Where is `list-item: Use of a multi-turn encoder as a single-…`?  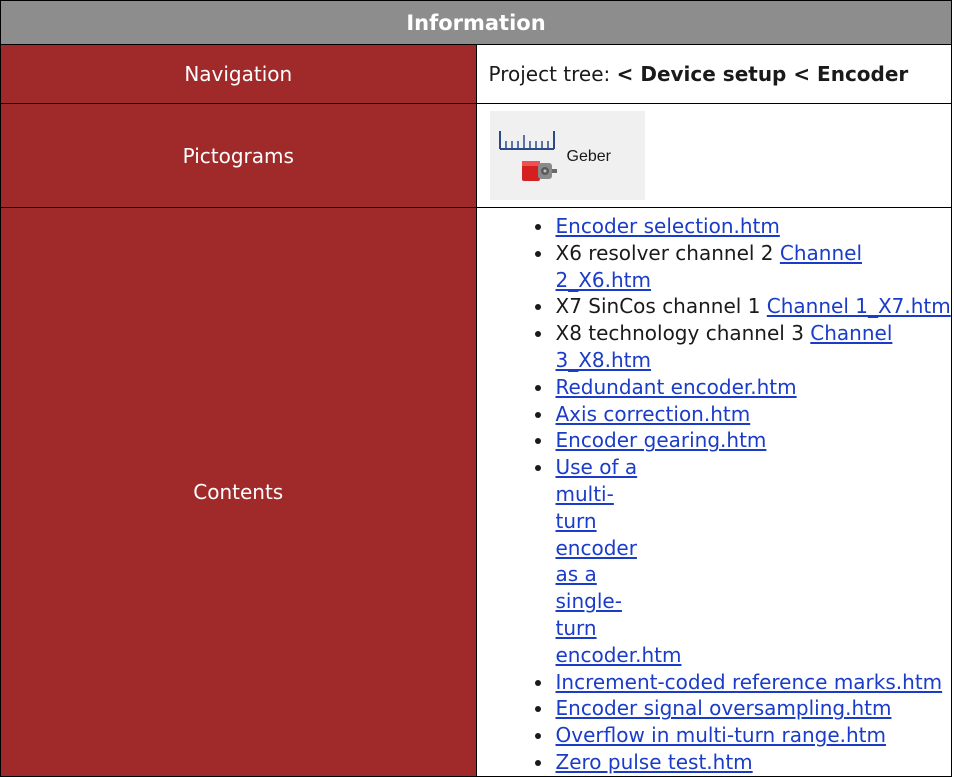
list-item: Use of a multi-turn encoder as a single-… is located at coordinates (743, 561).